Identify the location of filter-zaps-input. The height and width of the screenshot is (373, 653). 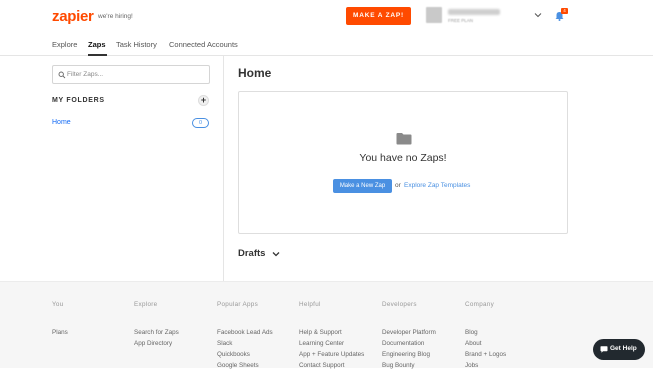
(137, 74).